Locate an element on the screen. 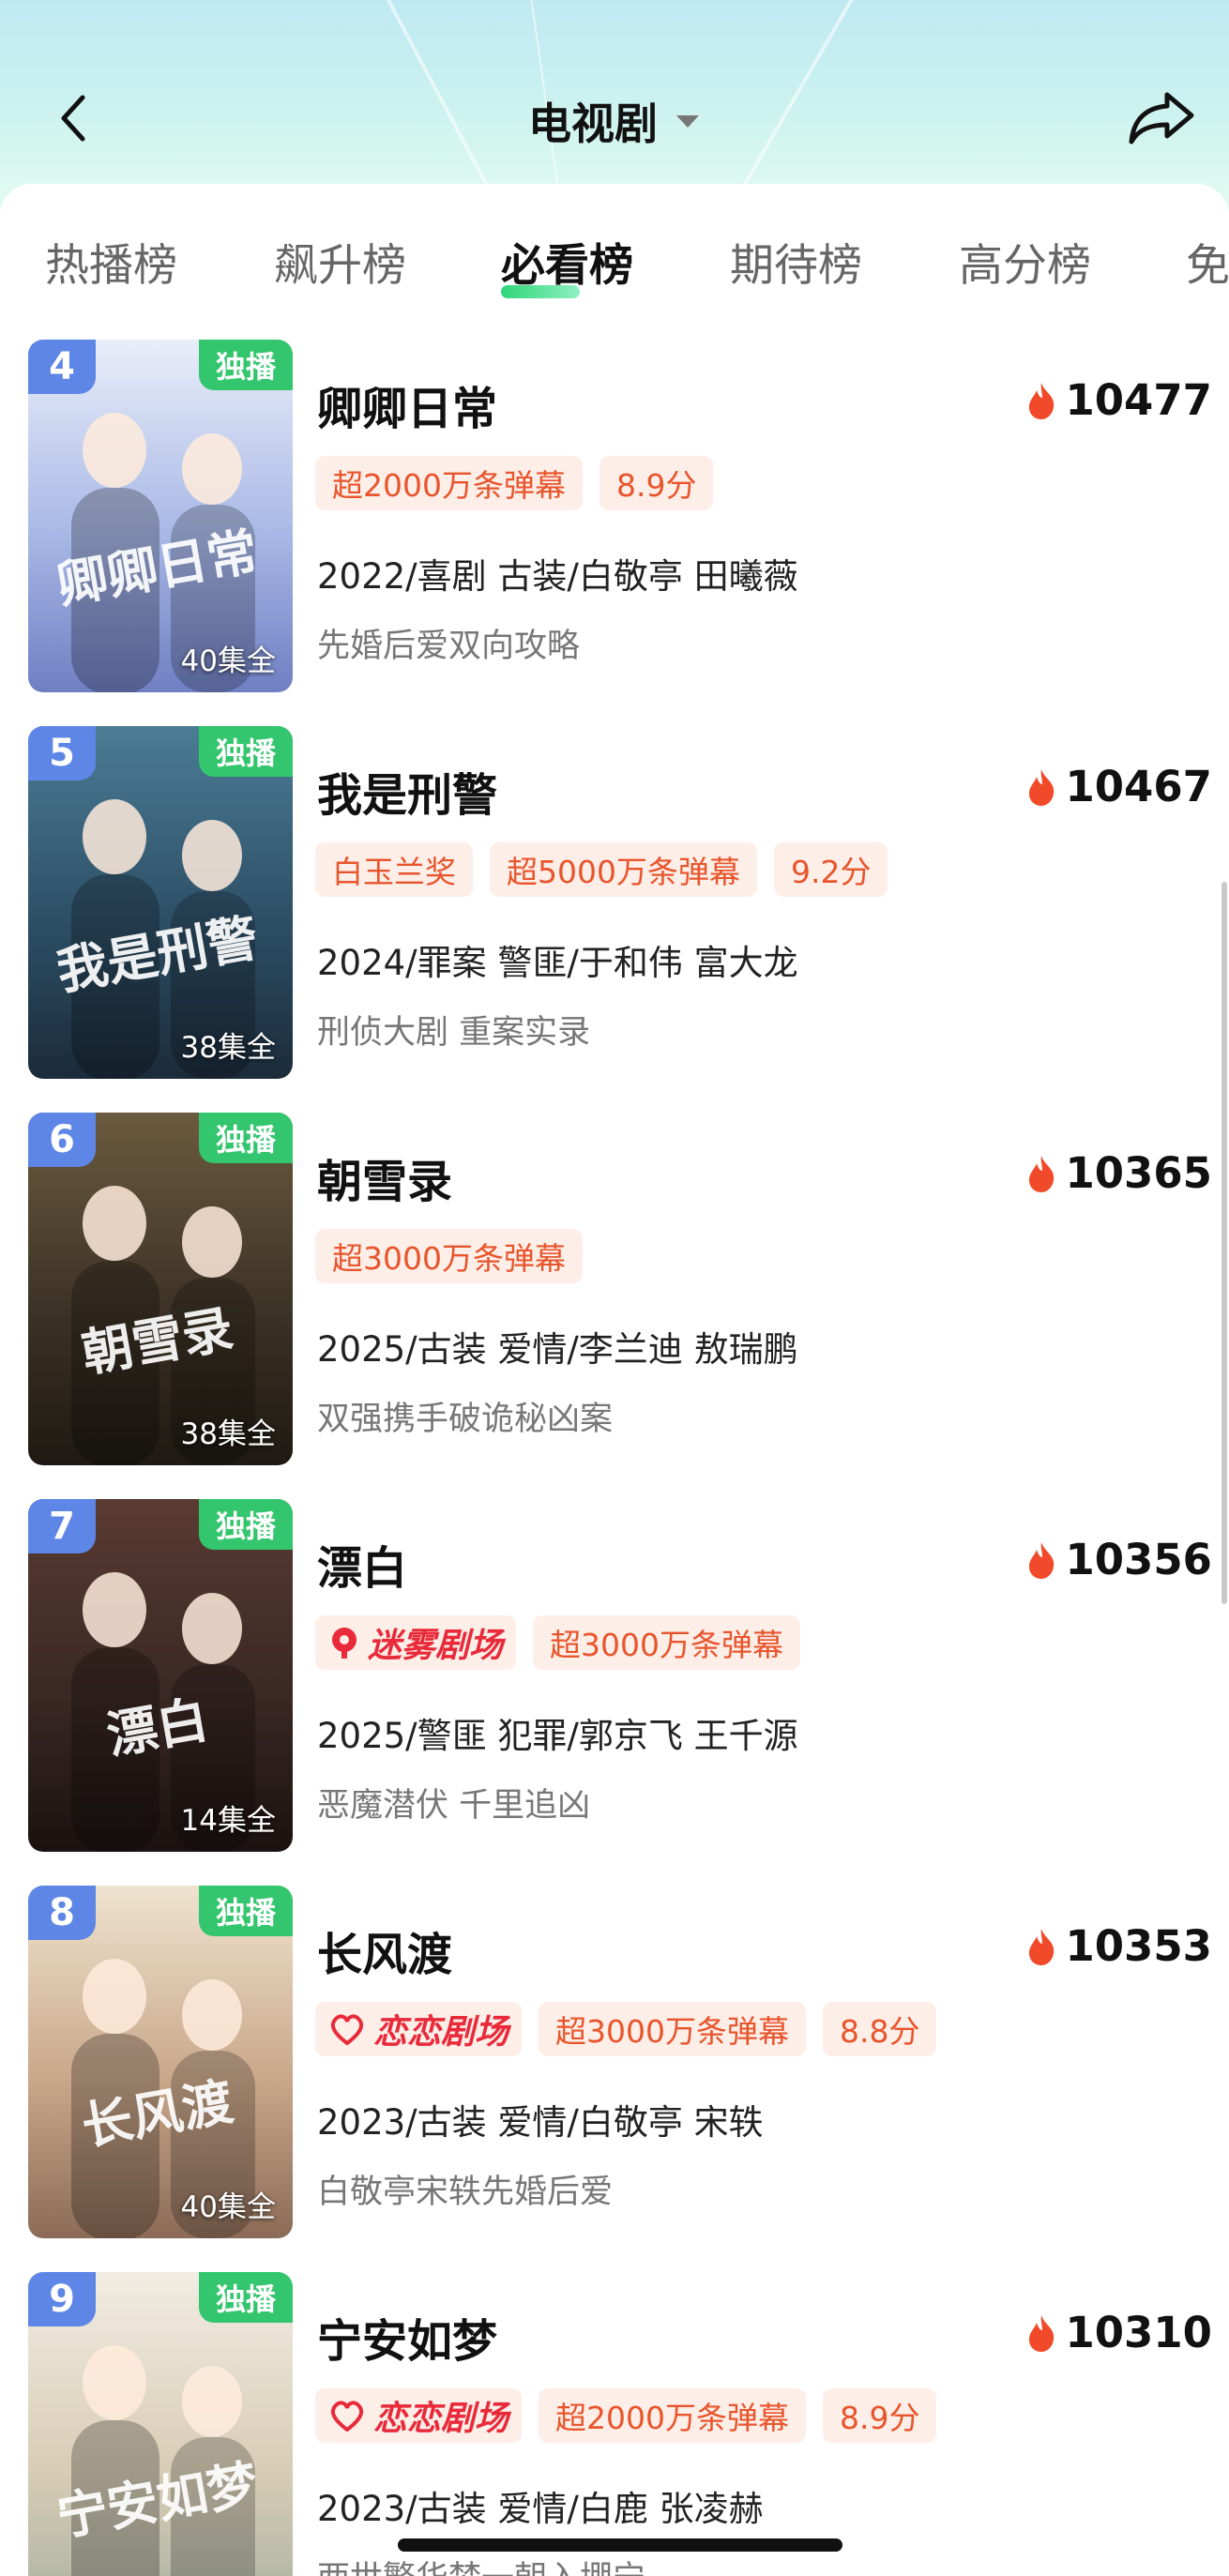 Image resolution: width=1229 pixels, height=2576 pixels. tab-high-score: 高分榜 is located at coordinates (1025, 260).